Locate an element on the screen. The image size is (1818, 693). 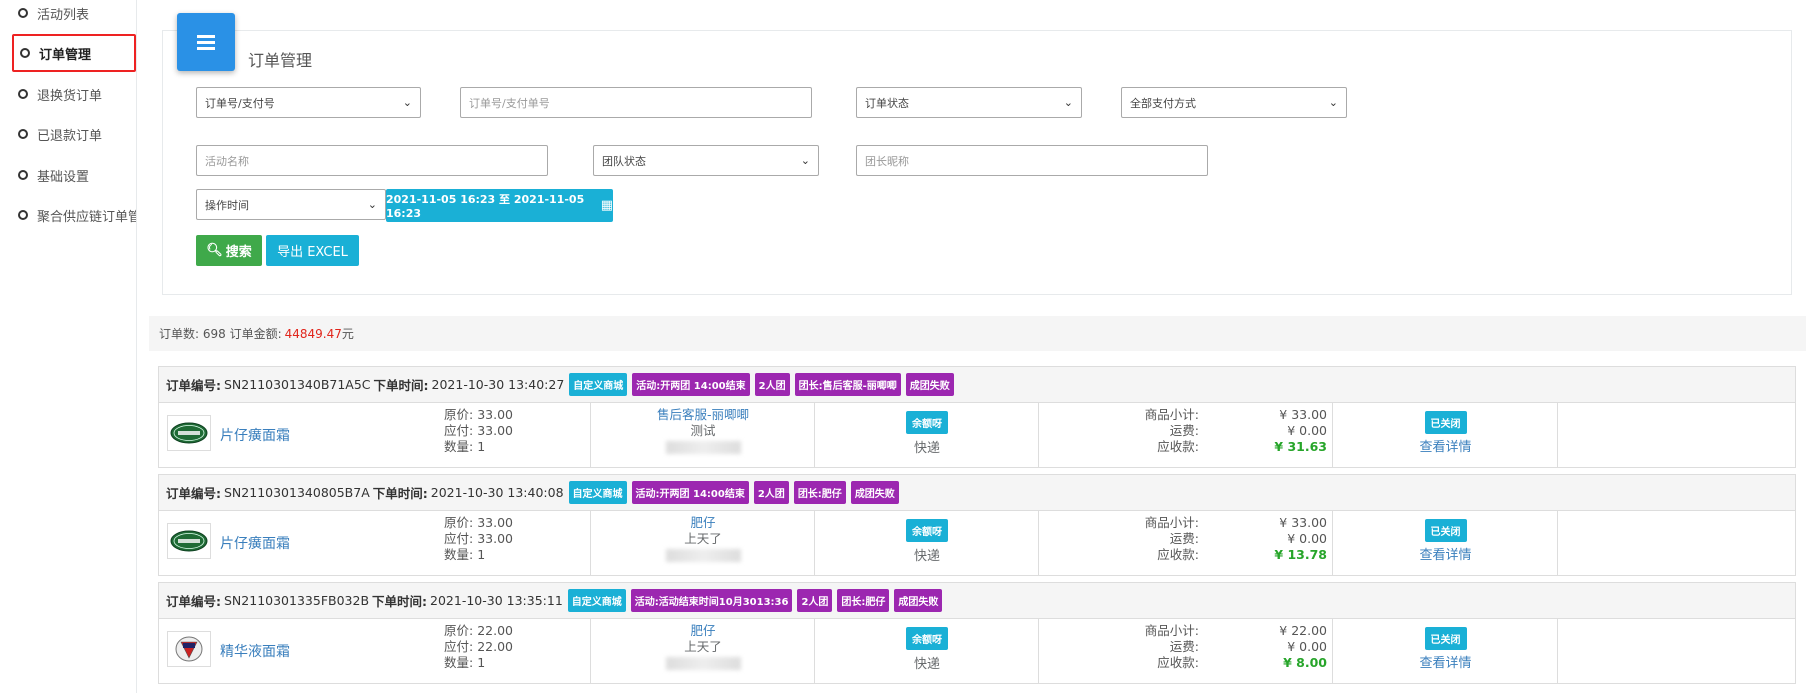
seller-name-link: 售后客服-丽唧唧 is located at coordinates (703, 415).